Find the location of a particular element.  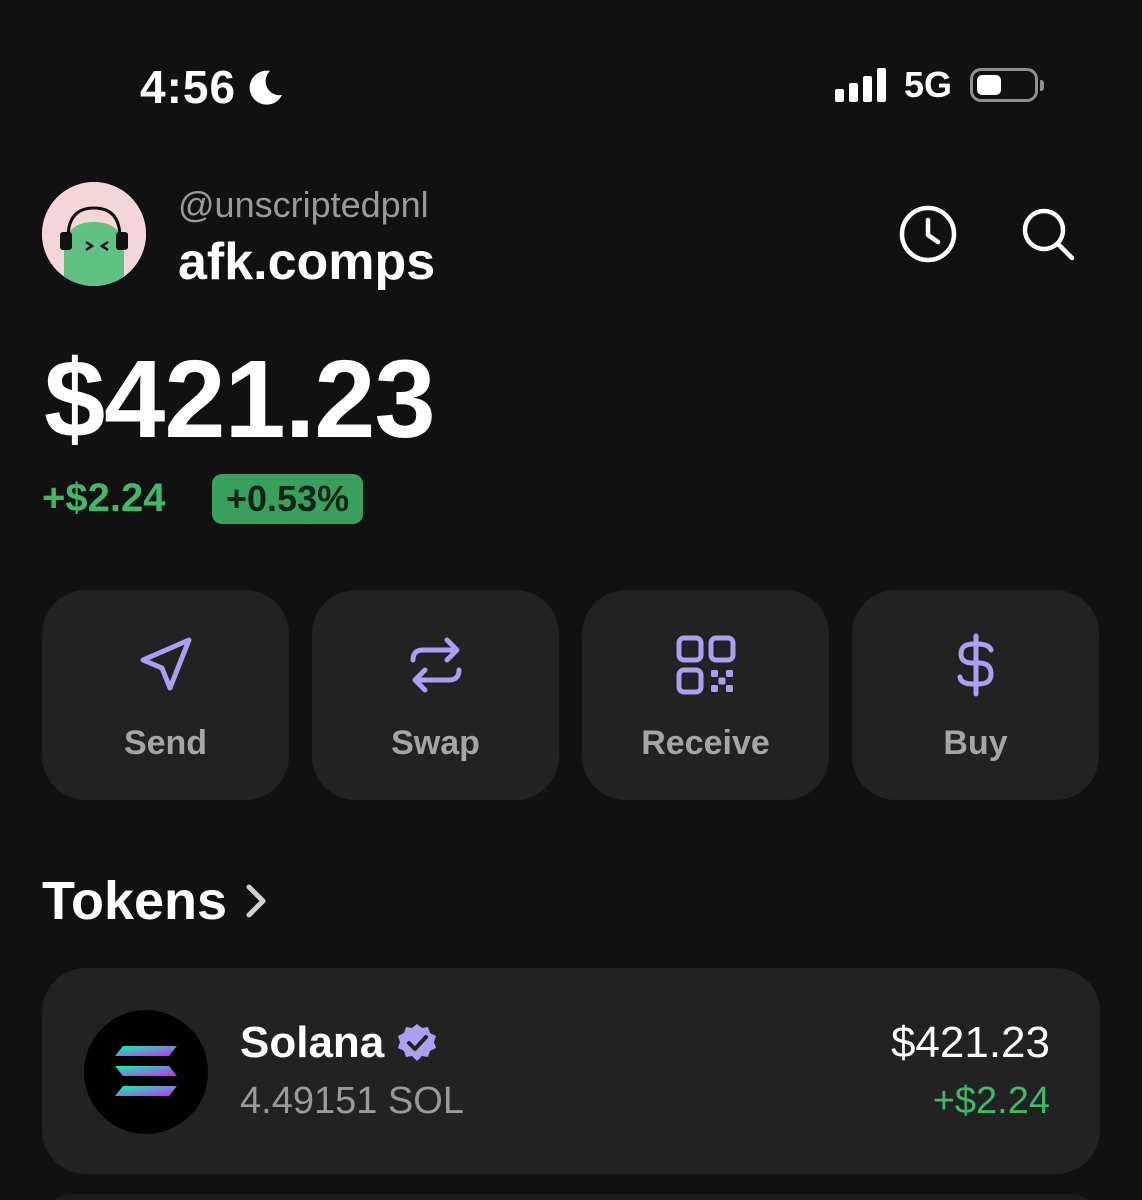

tokens-section-header: Tokens is located at coordinates (155, 901).